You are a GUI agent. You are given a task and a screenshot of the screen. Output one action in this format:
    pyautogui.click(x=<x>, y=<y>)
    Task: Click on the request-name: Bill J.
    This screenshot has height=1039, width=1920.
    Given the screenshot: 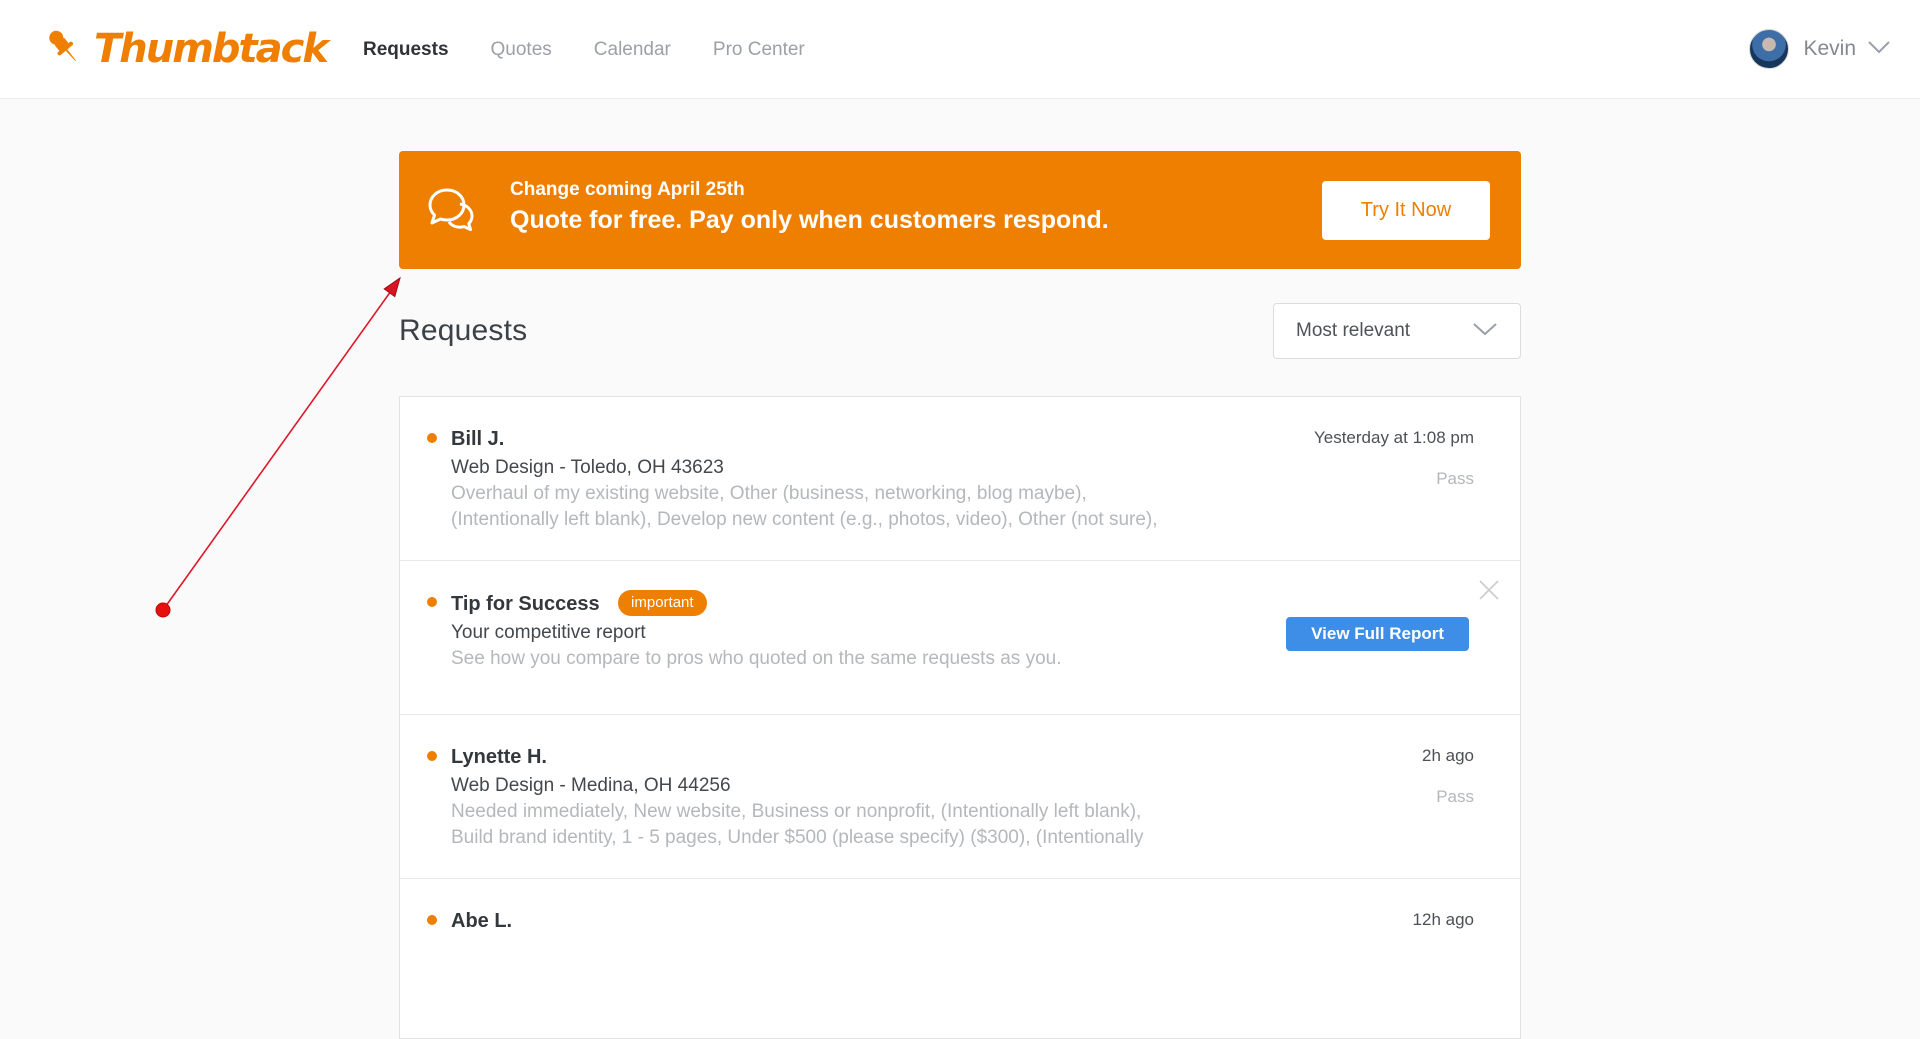 What is the action you would take?
    pyautogui.click(x=478, y=439)
    